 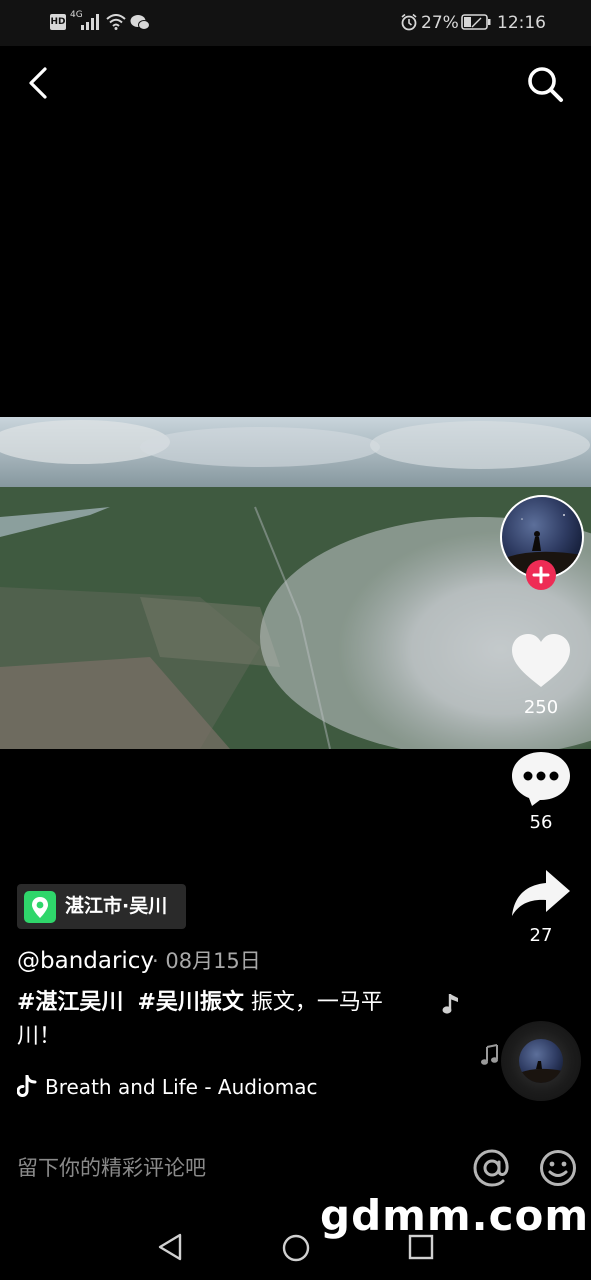 I want to click on battery-percent: 27%, so click(x=440, y=23).